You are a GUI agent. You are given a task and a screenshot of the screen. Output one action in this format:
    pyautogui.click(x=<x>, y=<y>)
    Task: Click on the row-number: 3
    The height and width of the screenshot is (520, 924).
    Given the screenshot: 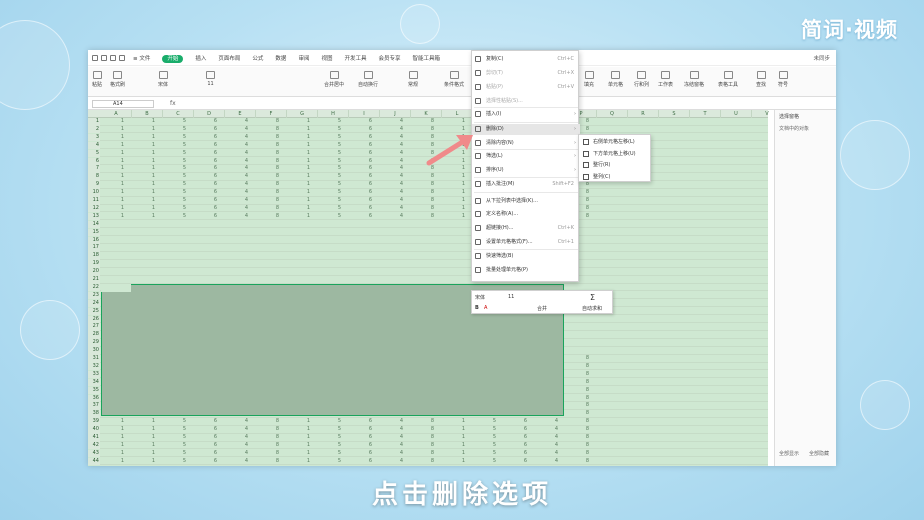 What is the action you would take?
    pyautogui.click(x=94, y=137)
    